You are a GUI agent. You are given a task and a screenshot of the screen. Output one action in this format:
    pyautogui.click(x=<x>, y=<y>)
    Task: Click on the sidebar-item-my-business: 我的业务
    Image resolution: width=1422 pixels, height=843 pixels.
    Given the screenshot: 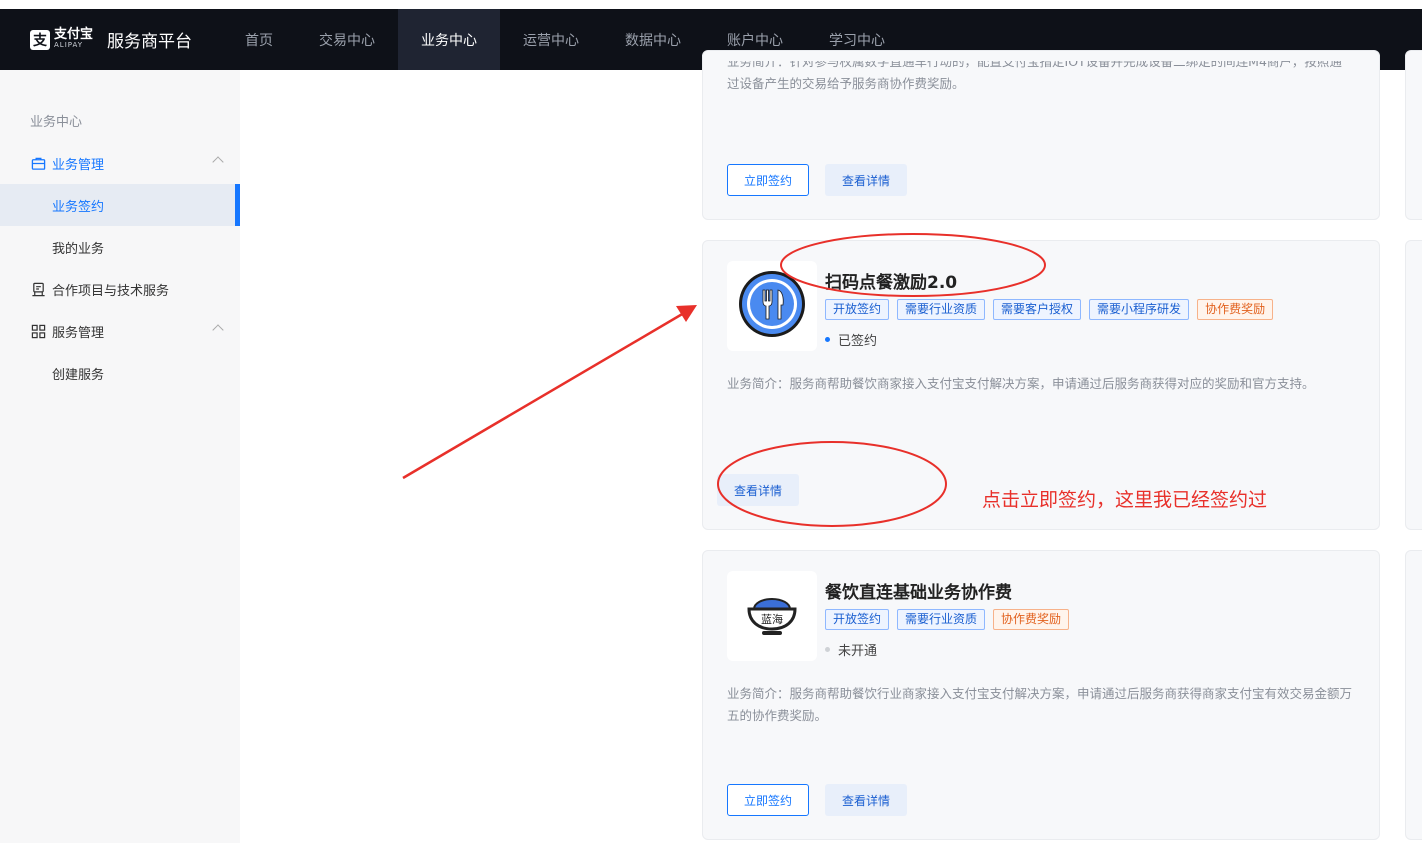 What is the action you would take?
    pyautogui.click(x=120, y=247)
    